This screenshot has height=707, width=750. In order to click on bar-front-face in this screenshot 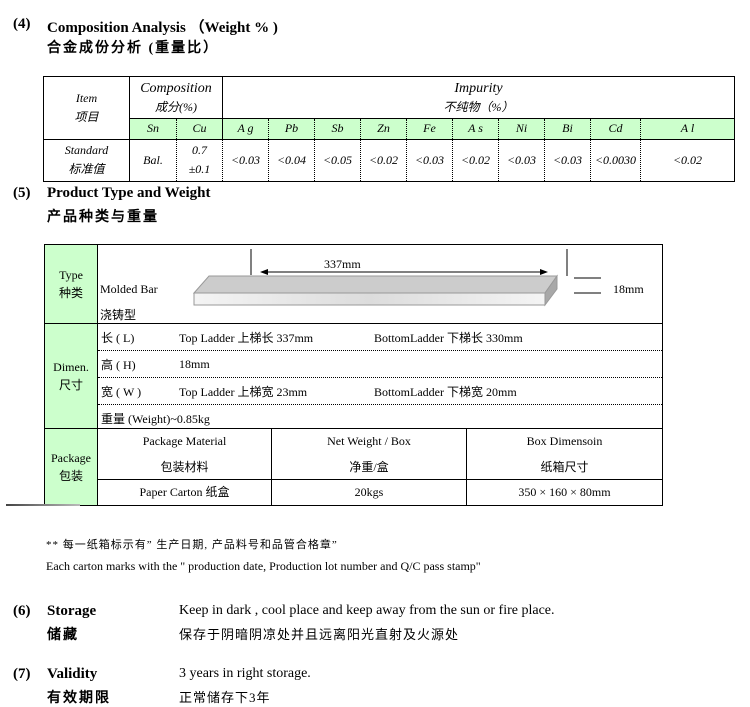, I will do `click(369, 299)`.